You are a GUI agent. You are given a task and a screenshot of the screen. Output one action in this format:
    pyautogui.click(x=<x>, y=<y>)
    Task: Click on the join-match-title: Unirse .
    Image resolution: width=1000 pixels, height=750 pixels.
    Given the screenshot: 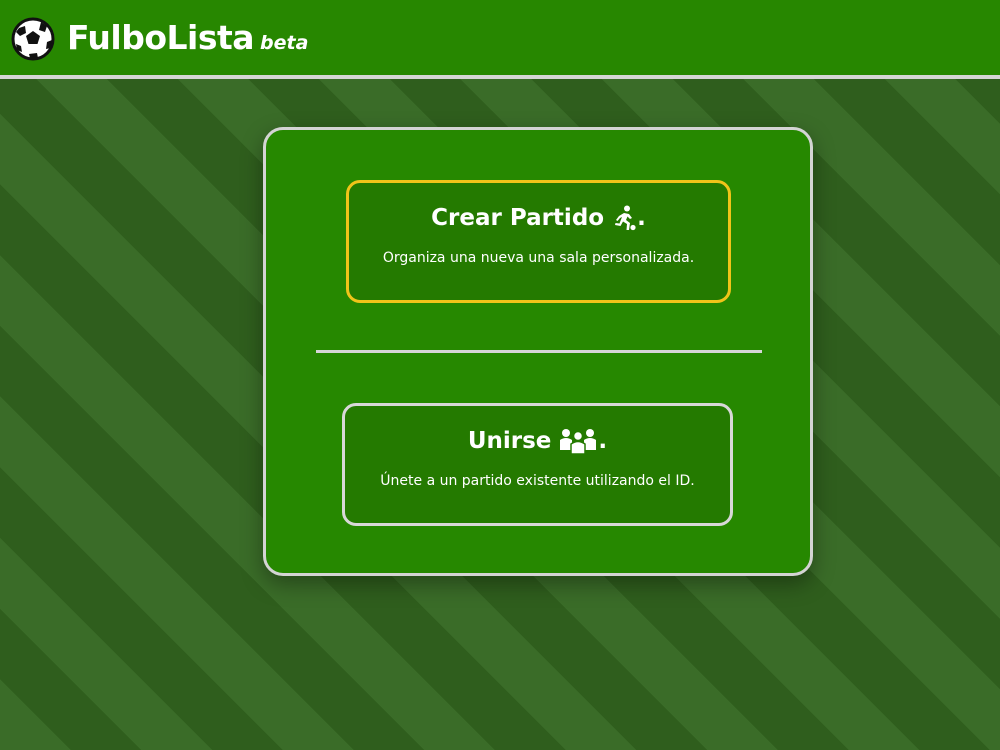 What is the action you would take?
    pyautogui.click(x=537, y=441)
    